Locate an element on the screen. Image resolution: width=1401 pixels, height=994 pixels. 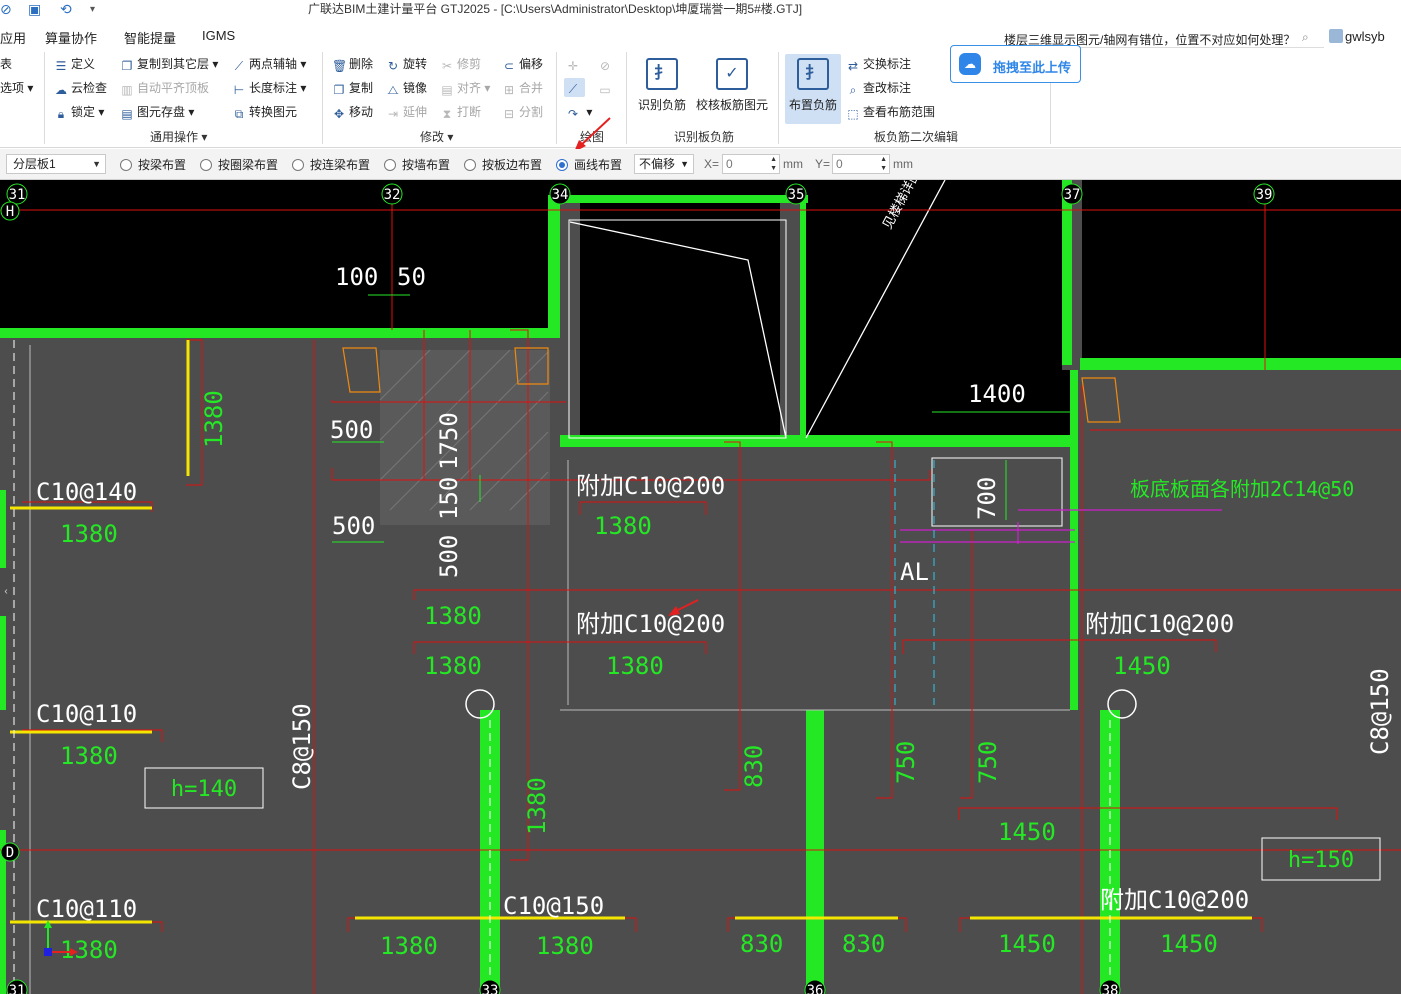
draw-point-button: ✛ is located at coordinates (574, 64).